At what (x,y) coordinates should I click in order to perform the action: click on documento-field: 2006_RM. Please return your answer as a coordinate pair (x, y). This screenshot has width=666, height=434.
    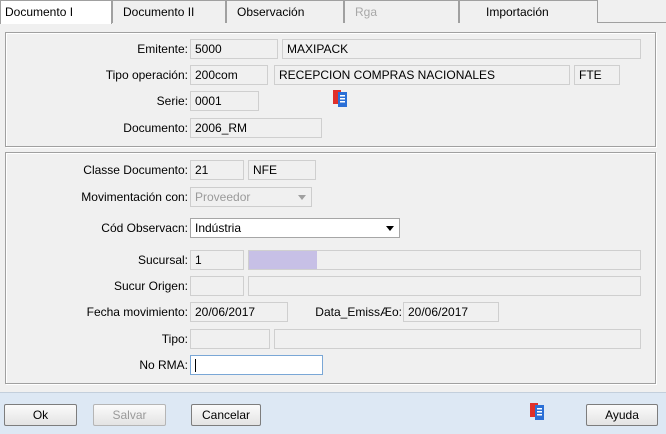
    Looking at the image, I should click on (256, 128).